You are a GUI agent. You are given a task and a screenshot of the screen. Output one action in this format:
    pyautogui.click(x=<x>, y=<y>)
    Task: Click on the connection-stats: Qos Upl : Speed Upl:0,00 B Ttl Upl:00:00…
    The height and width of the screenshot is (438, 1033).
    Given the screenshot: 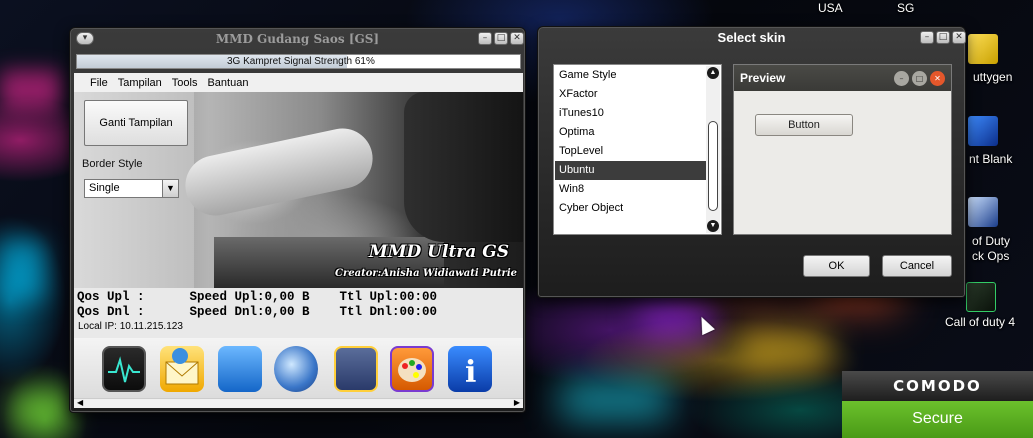 What is the action you would take?
    pyautogui.click(x=298, y=313)
    